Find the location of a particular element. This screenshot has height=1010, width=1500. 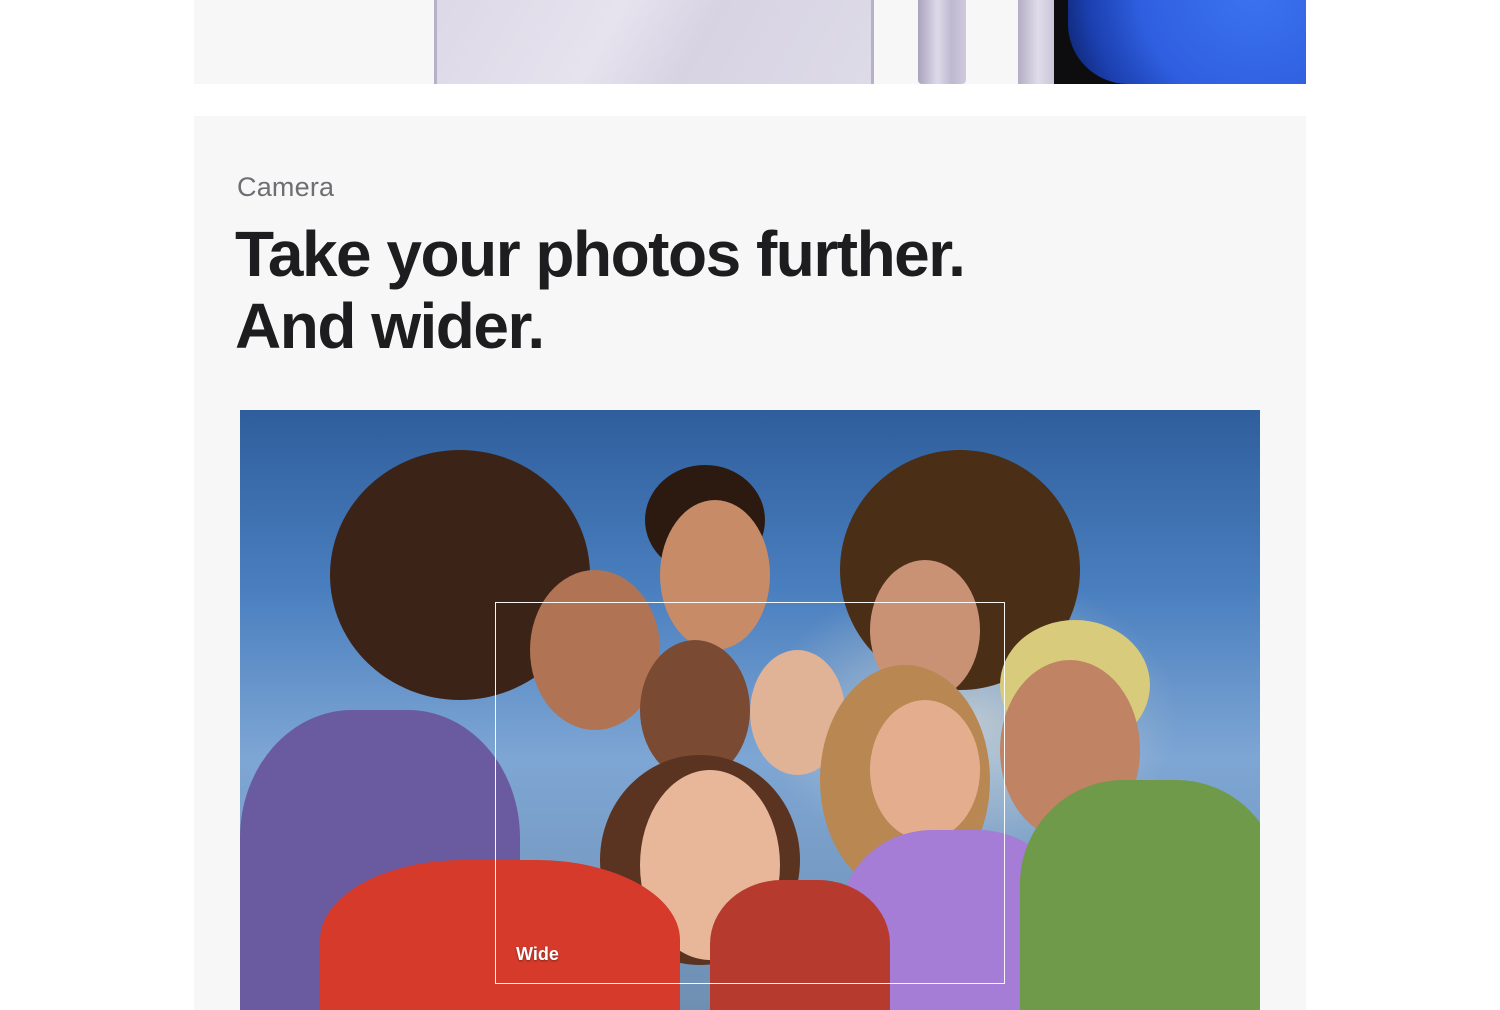

product-image-strip is located at coordinates (750, 42).